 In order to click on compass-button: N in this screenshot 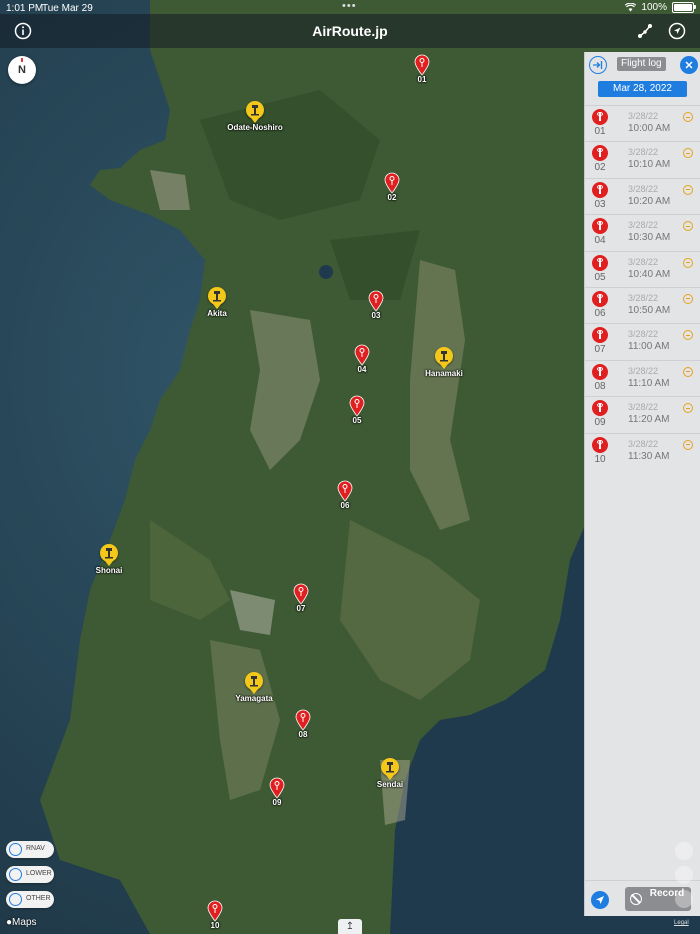, I will do `click(22, 70)`.